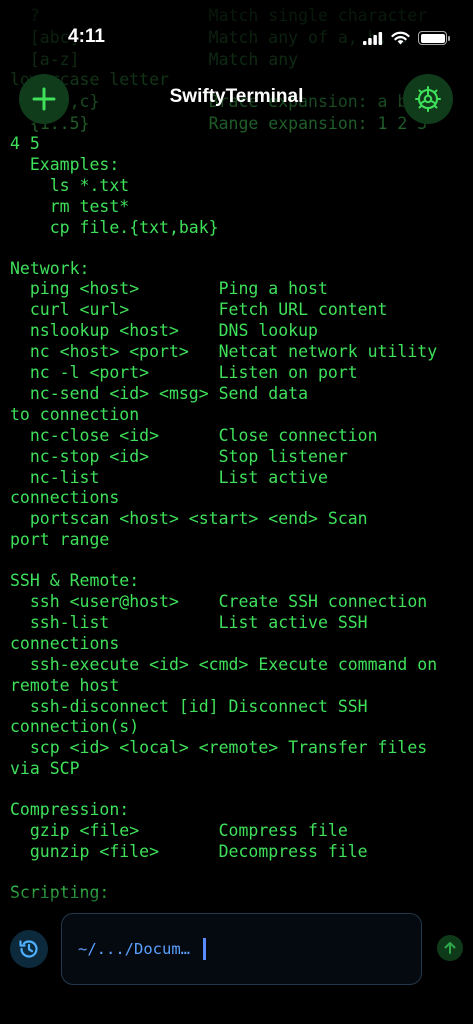 The image size is (473, 1024). Describe the element at coordinates (169, 477) in the screenshot. I see `terminal-line: nc-list List active` at that location.